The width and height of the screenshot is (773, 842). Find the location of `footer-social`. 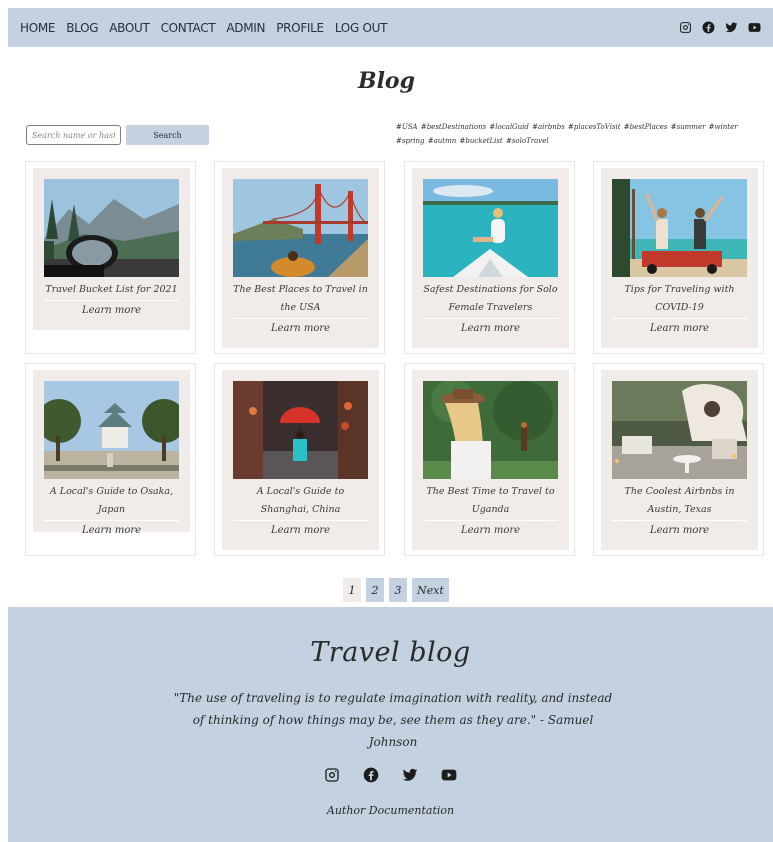

footer-social is located at coordinates (390, 775).